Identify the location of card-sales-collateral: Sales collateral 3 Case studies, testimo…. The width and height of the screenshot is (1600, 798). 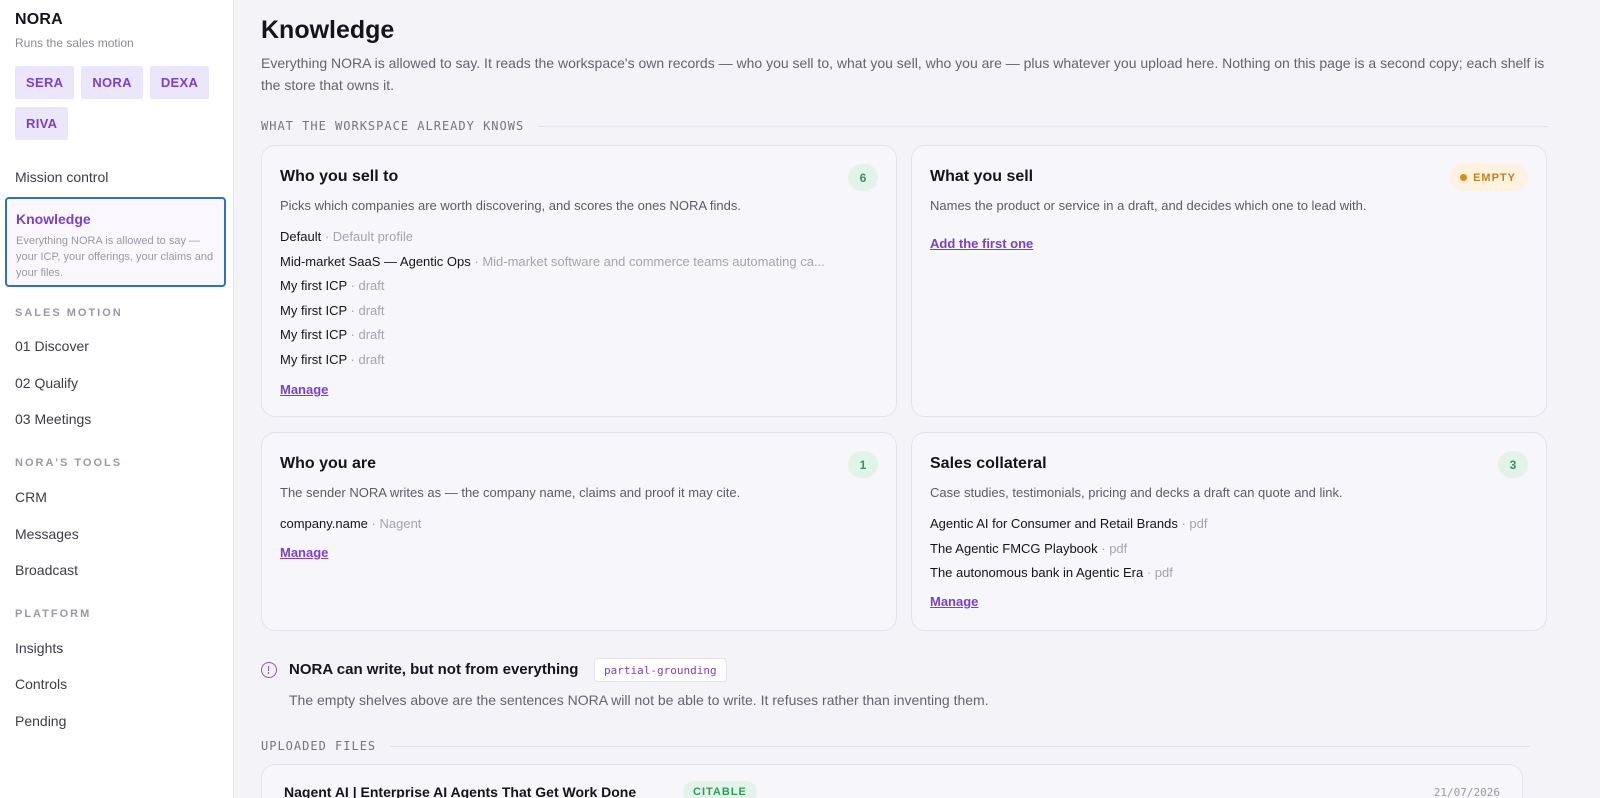
(1229, 531).